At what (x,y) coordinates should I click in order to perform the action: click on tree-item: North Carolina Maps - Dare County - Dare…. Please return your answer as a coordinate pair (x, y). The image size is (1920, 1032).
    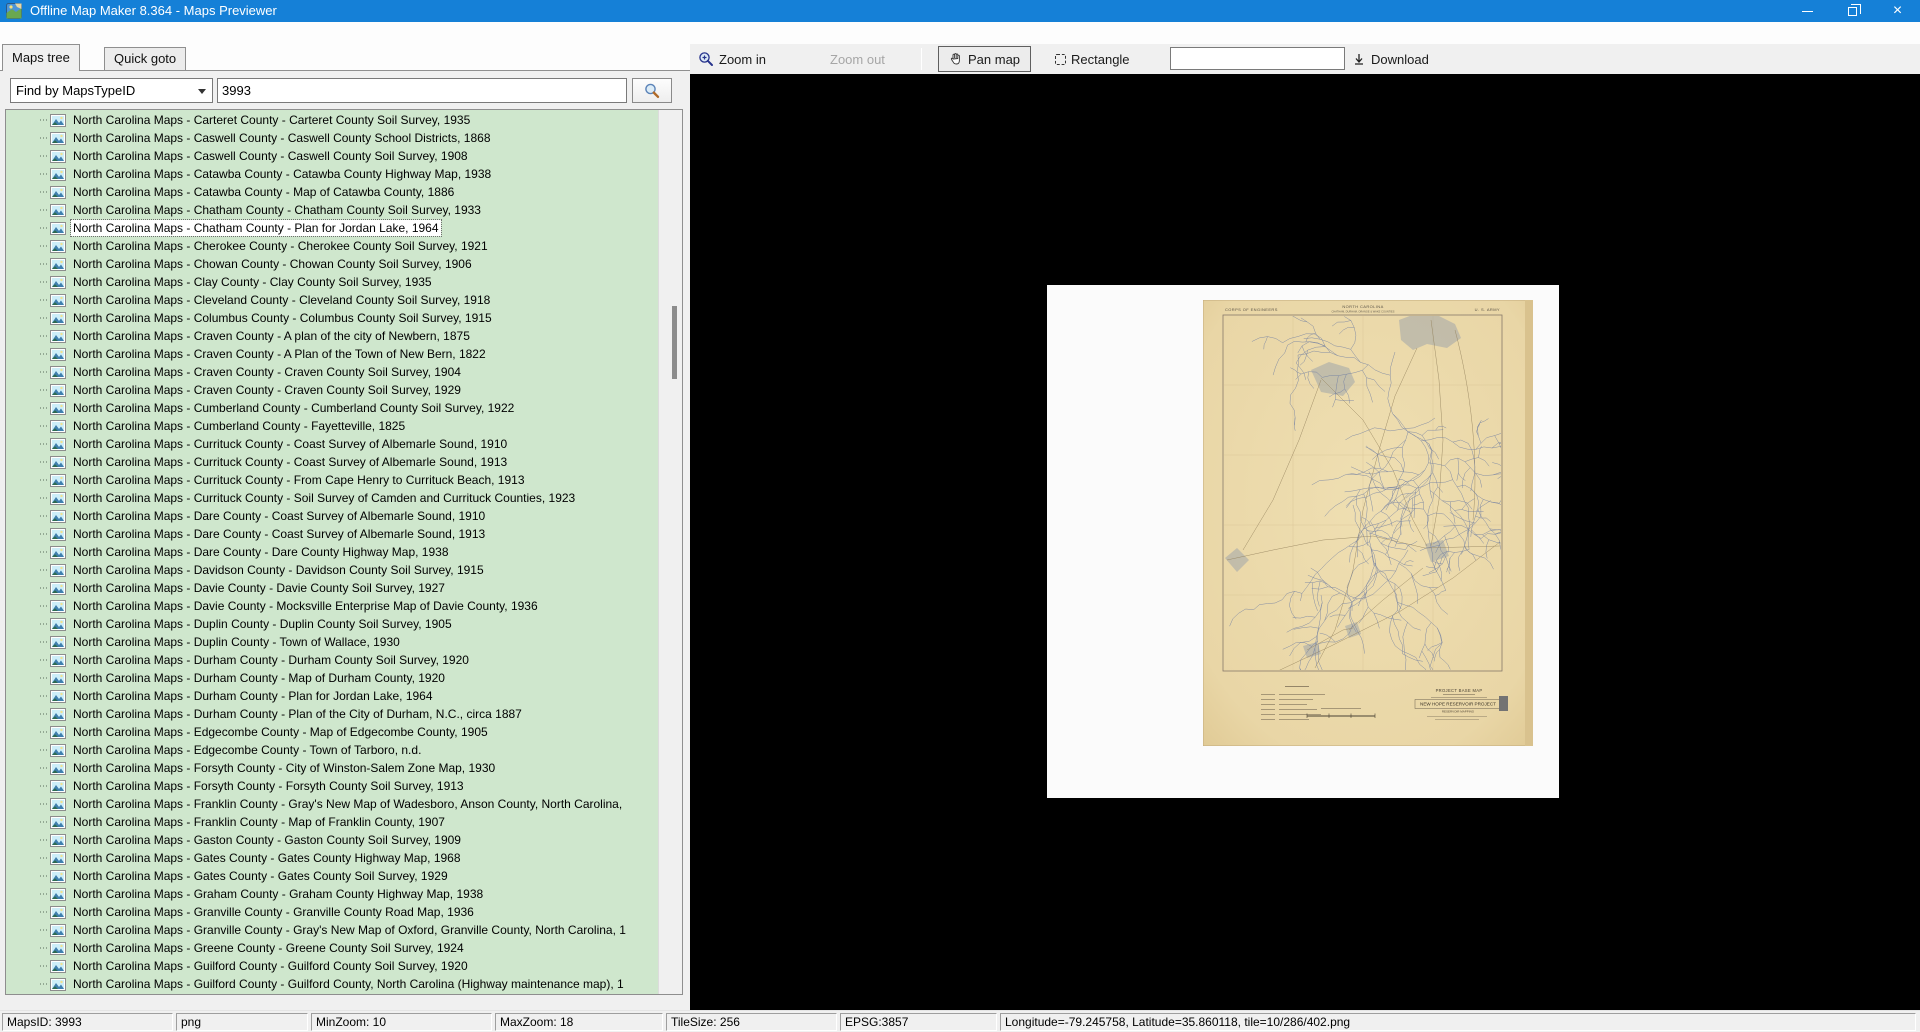
    Looking at the image, I should click on (332, 552).